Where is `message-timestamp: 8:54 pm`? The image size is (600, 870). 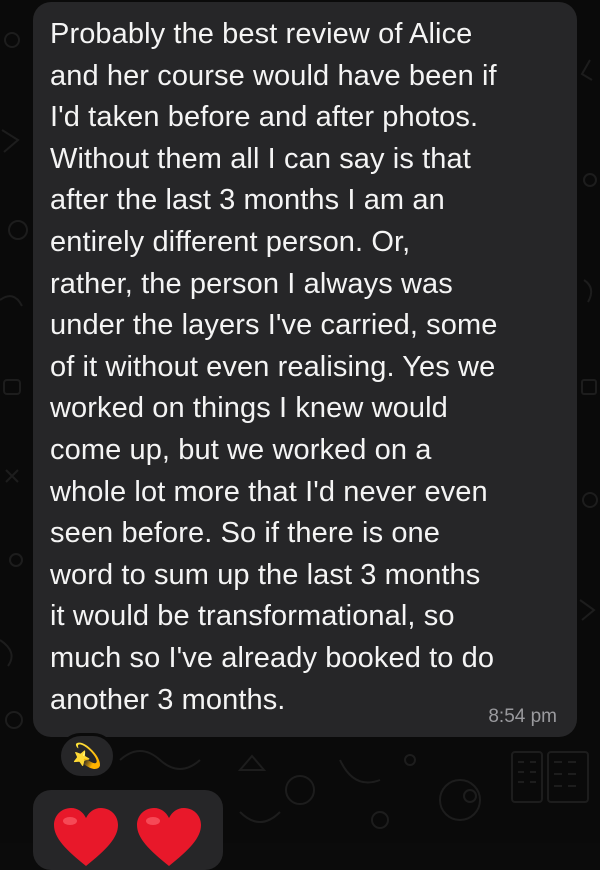
message-timestamp: 8:54 pm is located at coordinates (522, 716).